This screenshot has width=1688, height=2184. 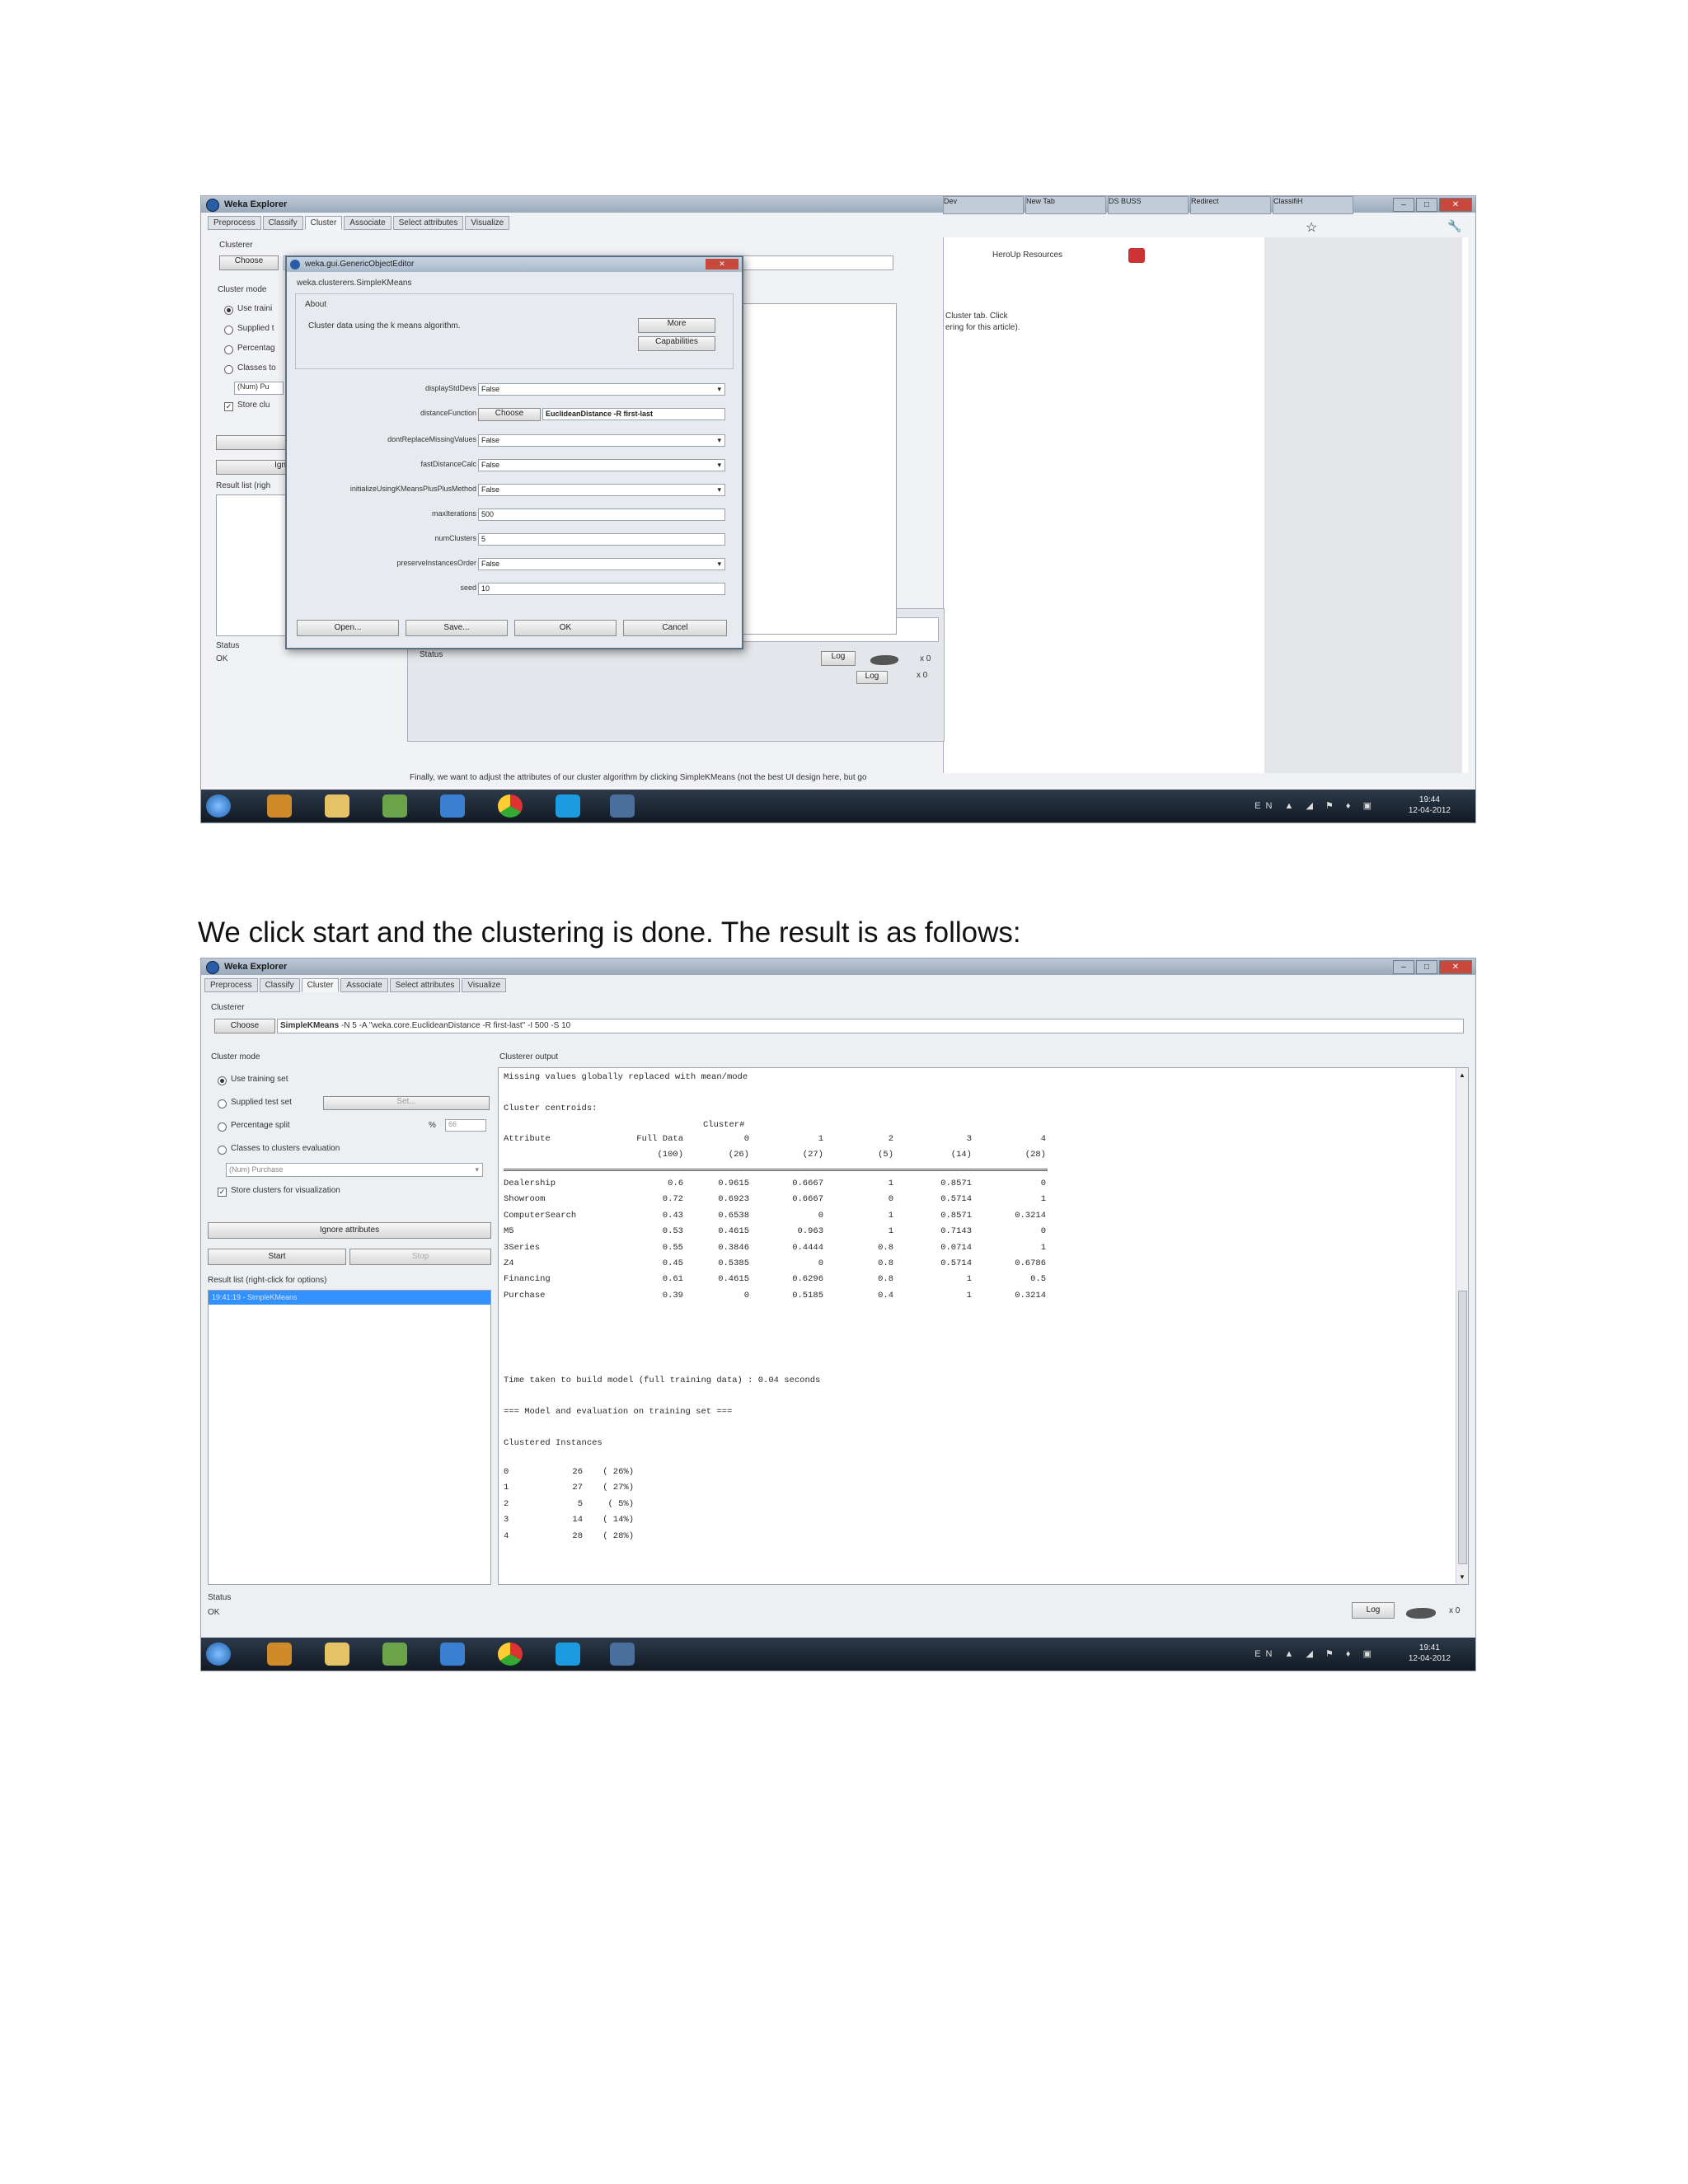 I want to click on scroll-thumb, so click(x=1462, y=1427).